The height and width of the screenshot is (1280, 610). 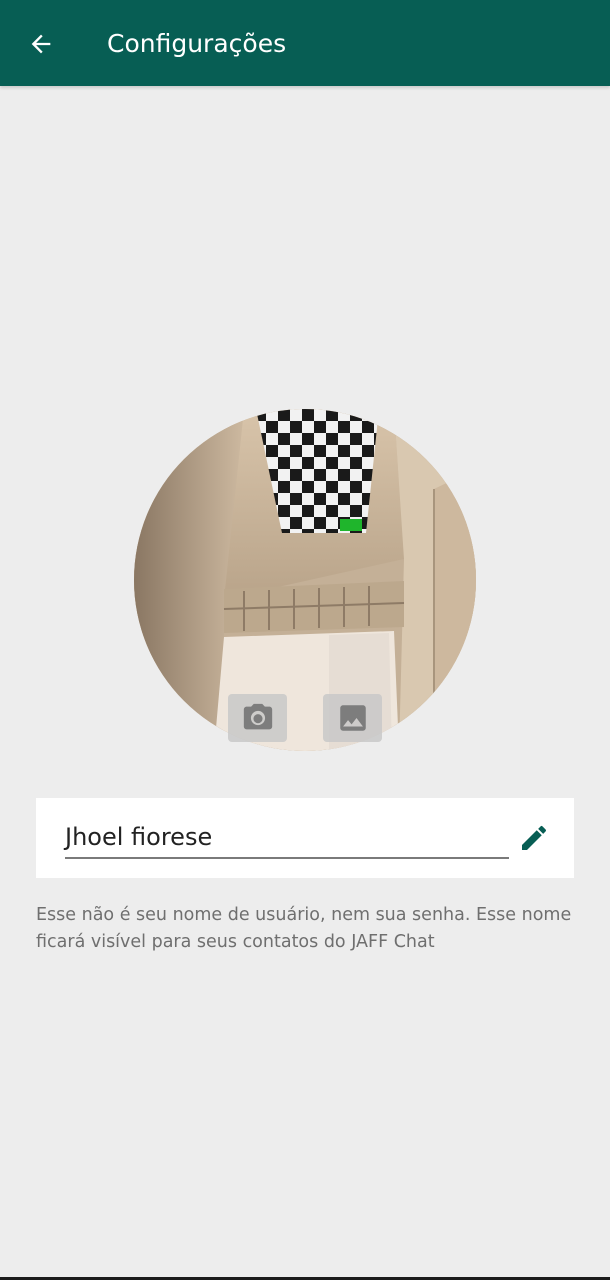 I want to click on arrow-back-icon, so click(x=41, y=44).